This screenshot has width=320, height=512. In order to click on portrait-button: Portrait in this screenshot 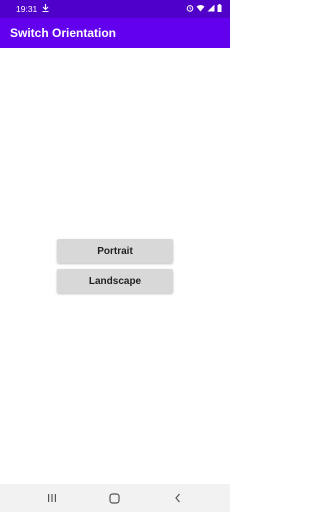, I will do `click(115, 251)`.